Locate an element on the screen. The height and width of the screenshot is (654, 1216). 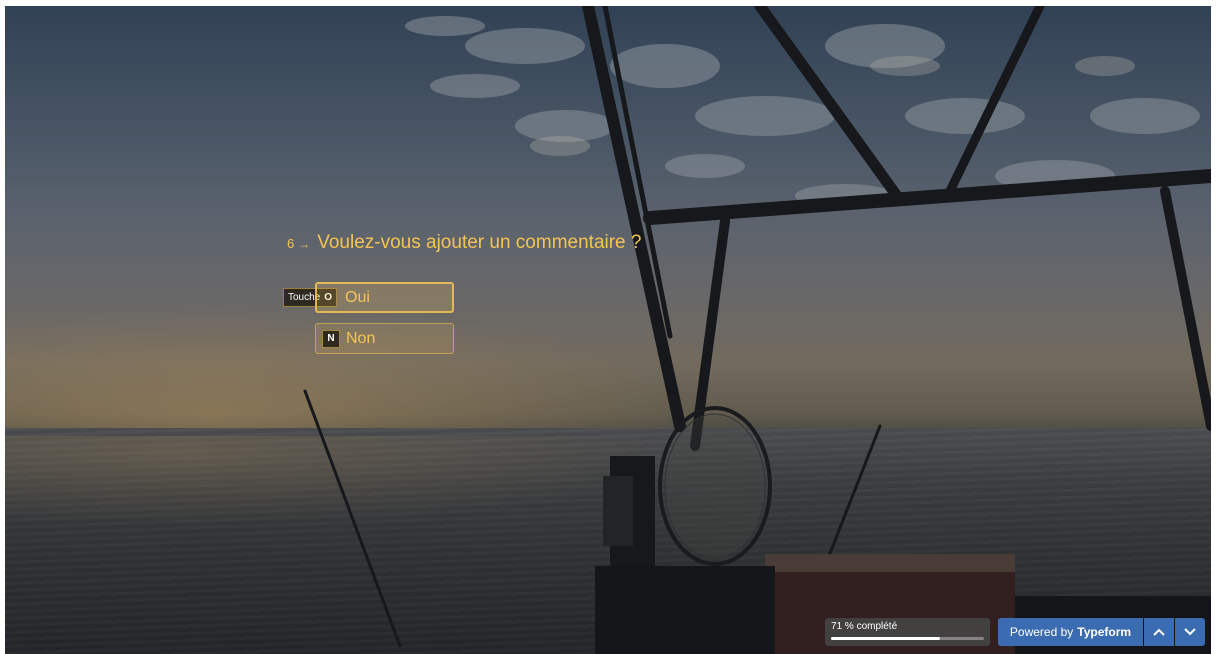
arrow-right-icon: → is located at coordinates (304, 244).